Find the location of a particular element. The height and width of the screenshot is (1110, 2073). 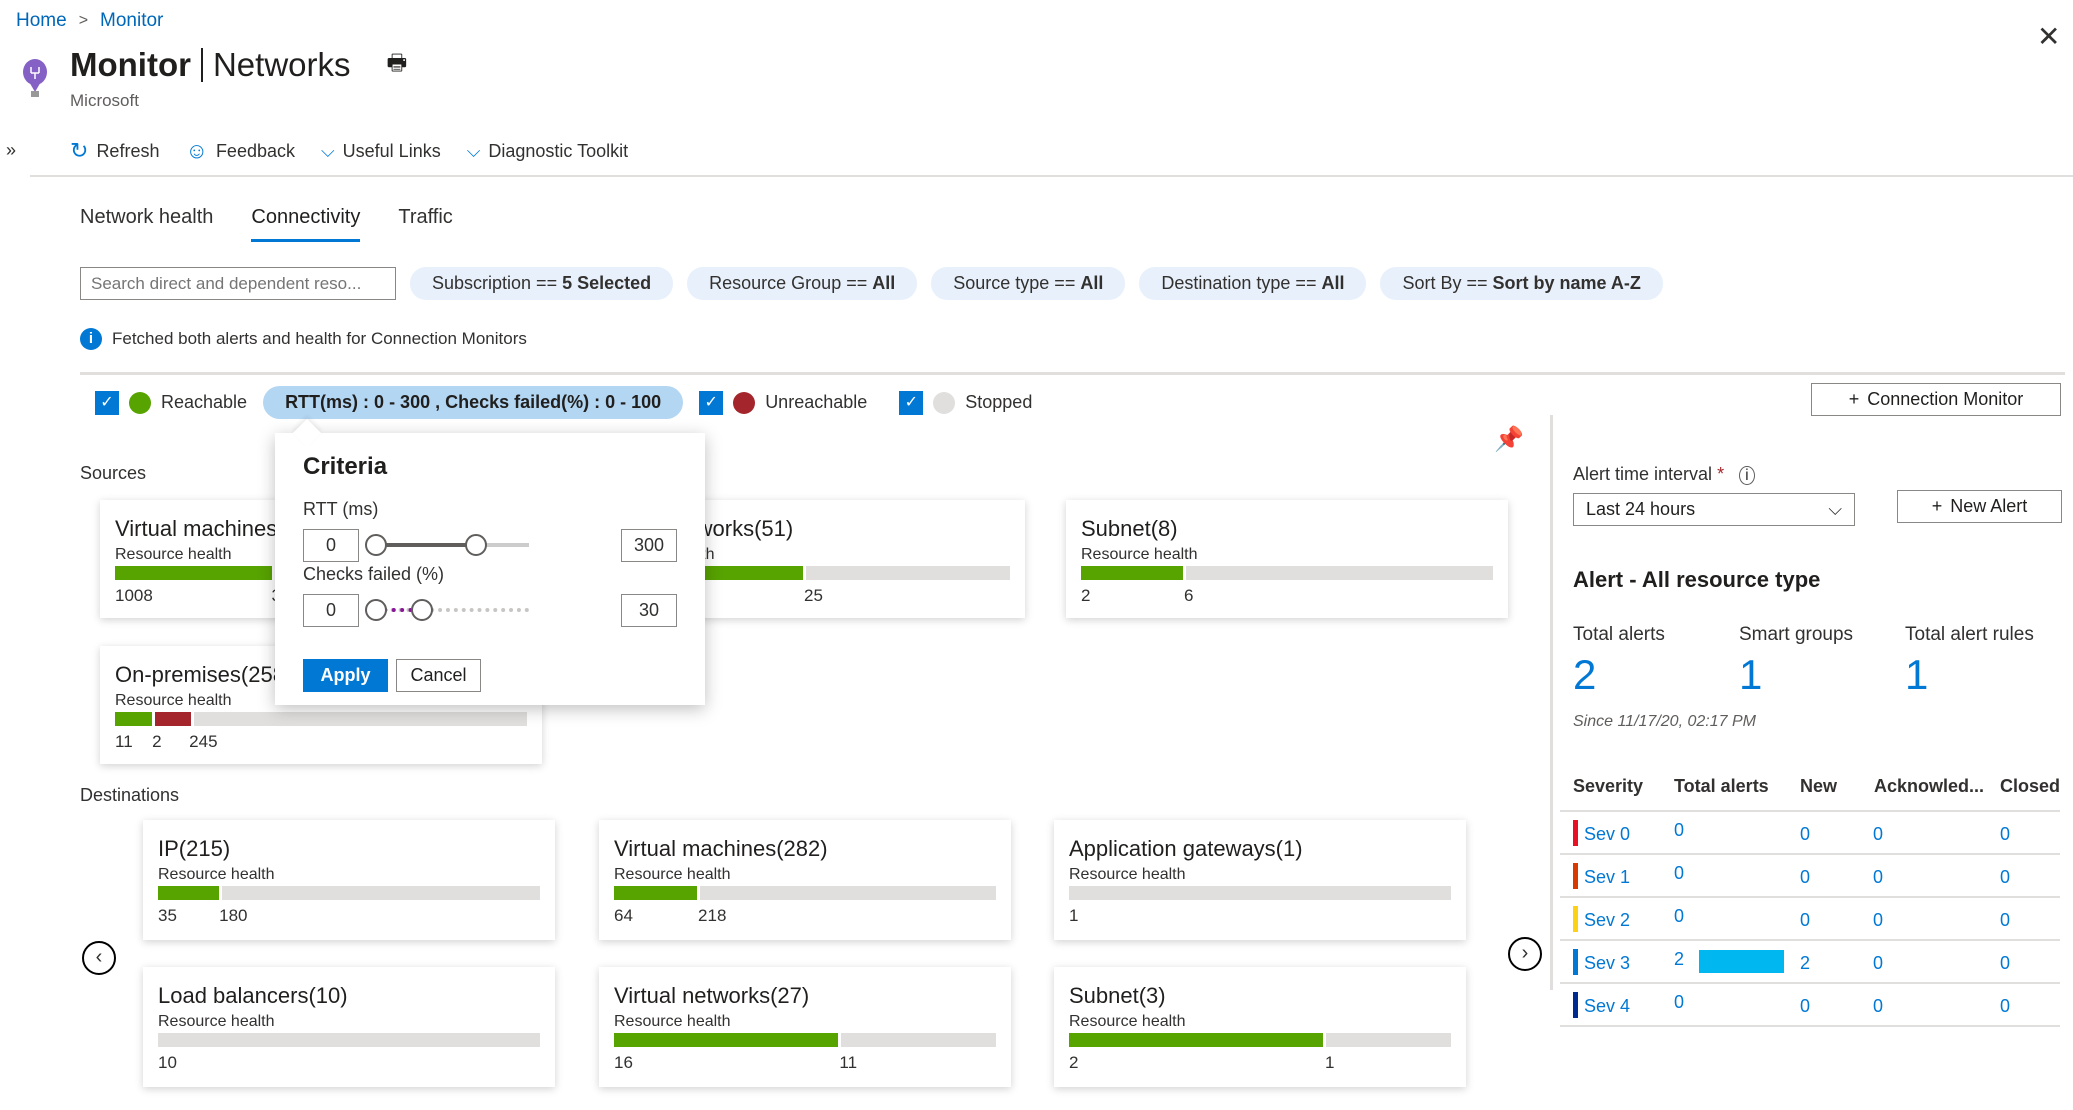

reachable-dot-icon is located at coordinates (140, 402).